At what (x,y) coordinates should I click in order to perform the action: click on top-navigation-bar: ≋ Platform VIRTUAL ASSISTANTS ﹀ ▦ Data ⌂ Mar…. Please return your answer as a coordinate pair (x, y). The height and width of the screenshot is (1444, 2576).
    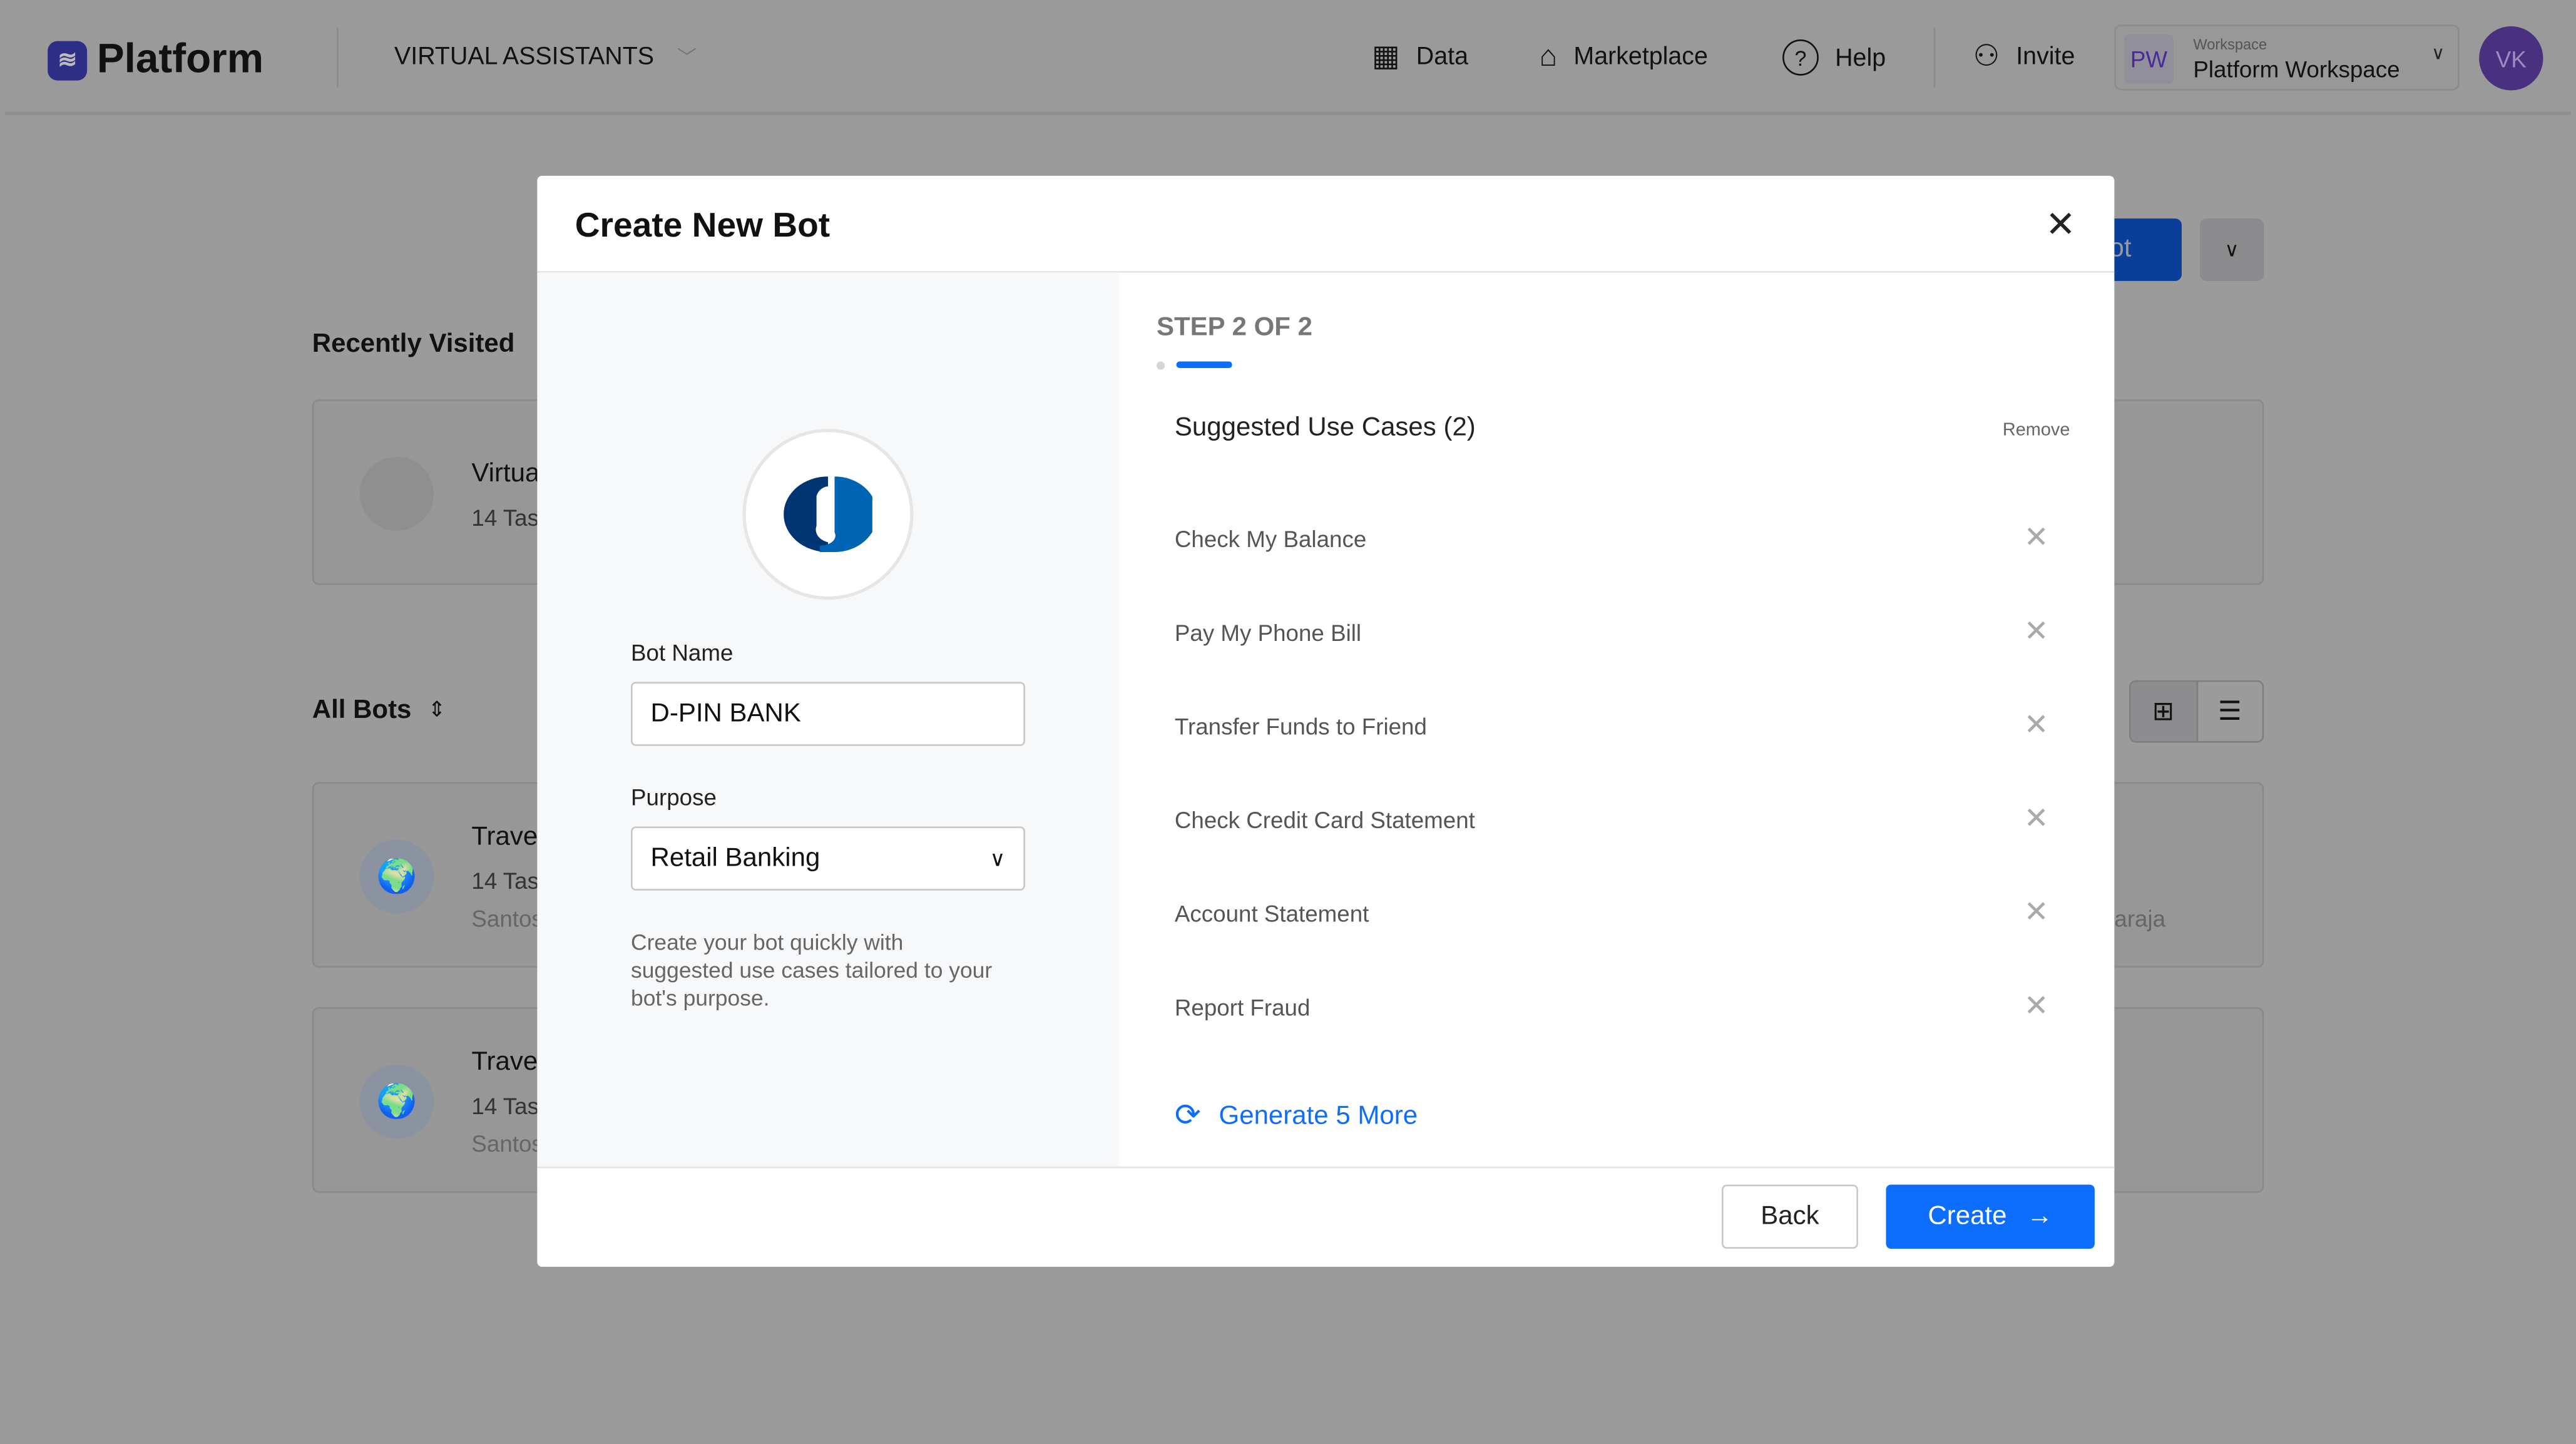
    Looking at the image, I should click on (1288, 57).